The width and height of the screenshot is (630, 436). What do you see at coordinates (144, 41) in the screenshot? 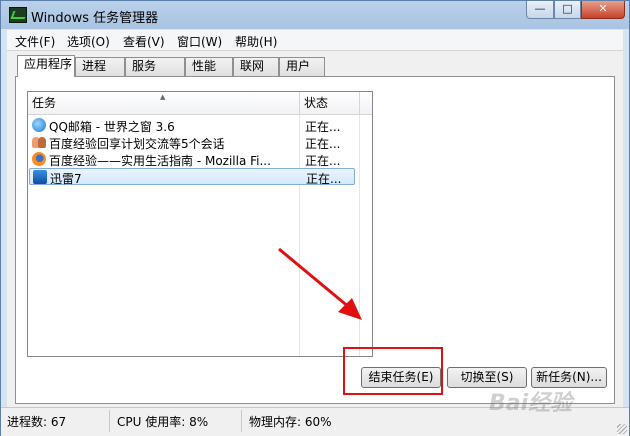
I see `menu-view: 查看(V)` at bounding box center [144, 41].